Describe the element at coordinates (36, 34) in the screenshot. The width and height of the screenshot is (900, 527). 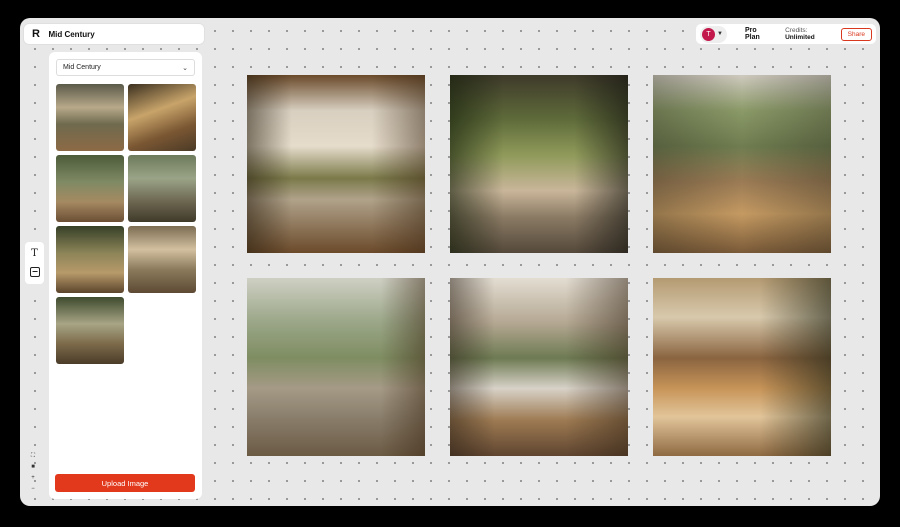
I see `app-logo: R` at that location.